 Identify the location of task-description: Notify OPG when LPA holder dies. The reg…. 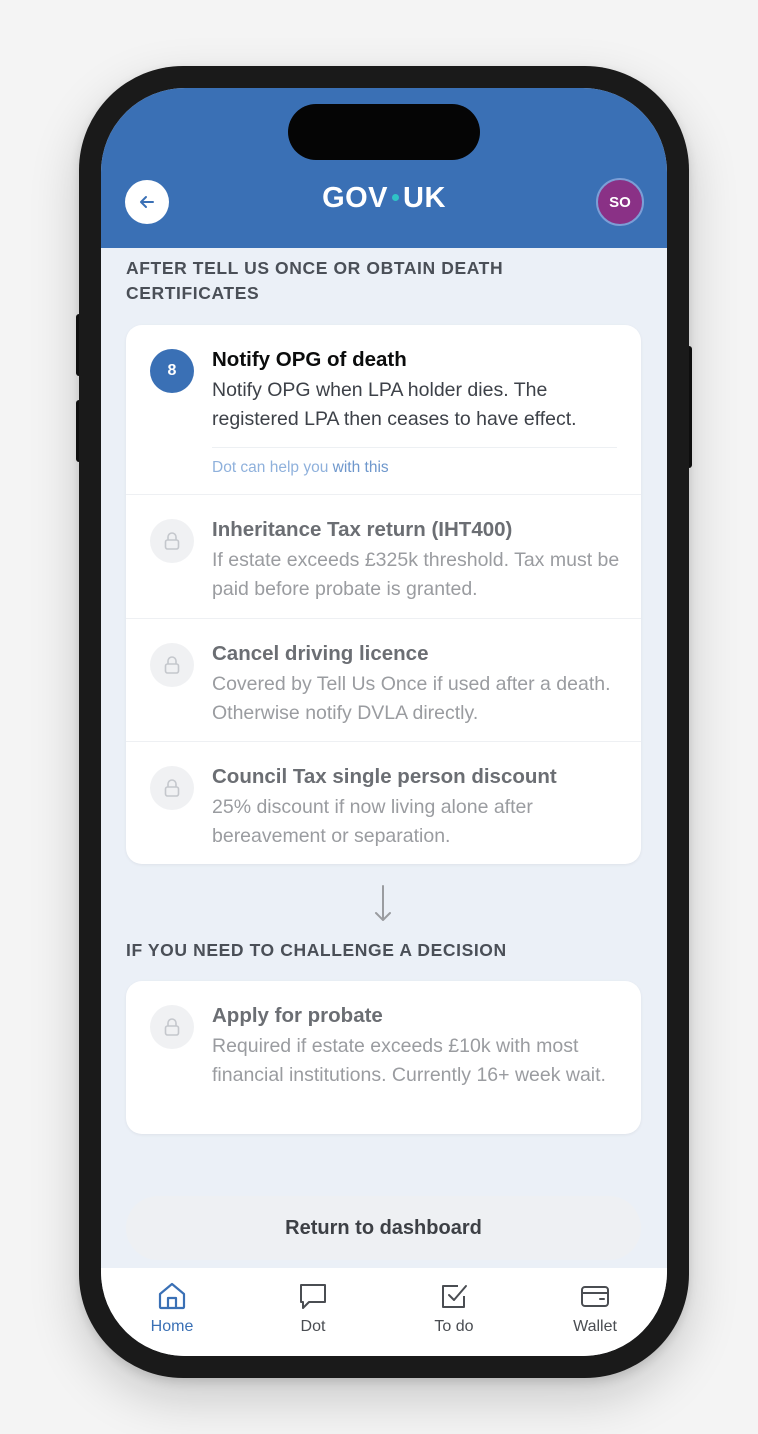
(394, 404).